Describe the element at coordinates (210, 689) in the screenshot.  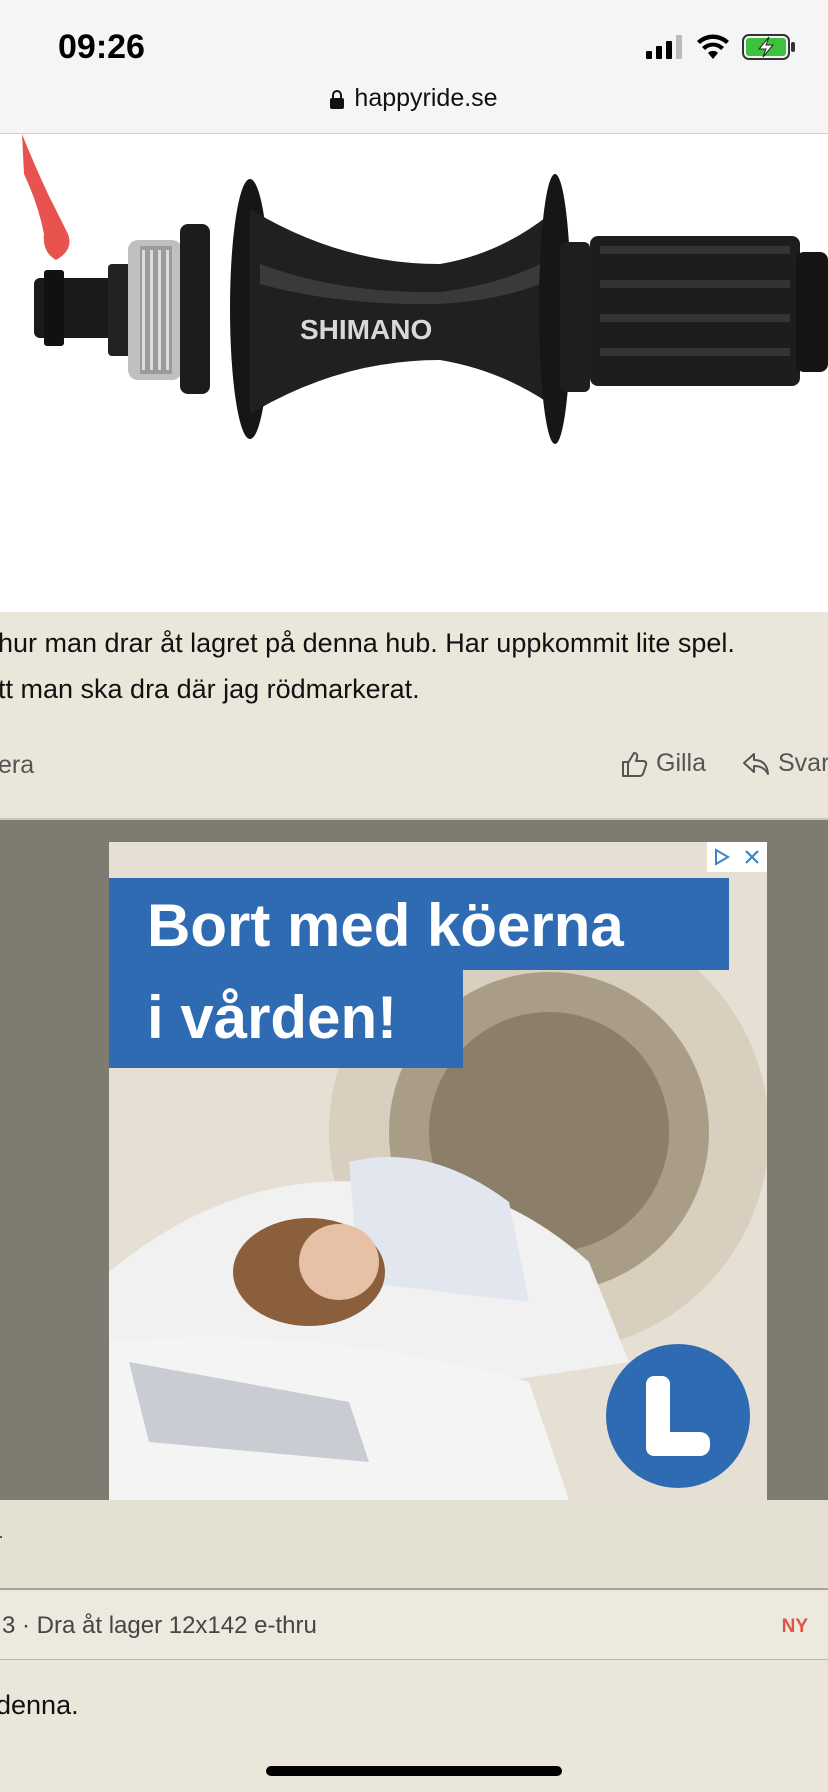
I see `post-line-2: tt man ska dra där jag rödmarkerat.` at that location.